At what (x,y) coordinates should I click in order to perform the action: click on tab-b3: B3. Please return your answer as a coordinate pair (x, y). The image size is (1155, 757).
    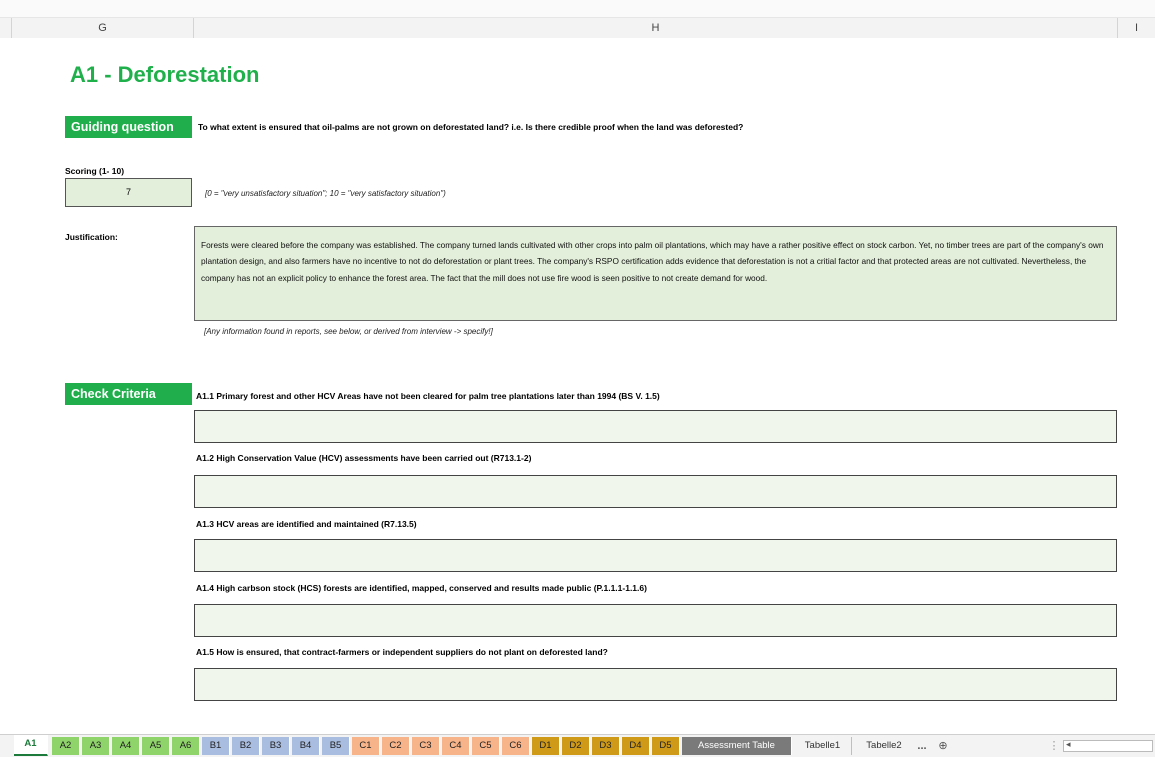
    Looking at the image, I should click on (276, 746).